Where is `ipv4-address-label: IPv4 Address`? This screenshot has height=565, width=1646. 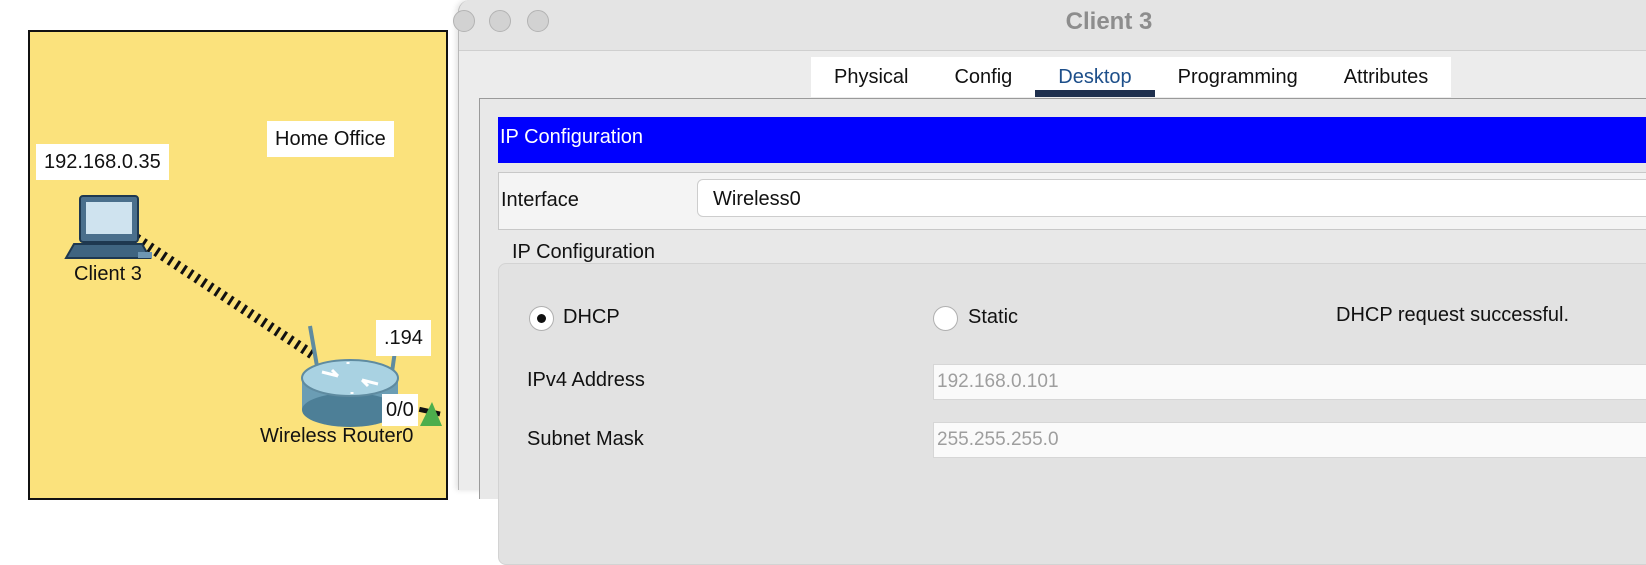
ipv4-address-label: IPv4 Address is located at coordinates (586, 380).